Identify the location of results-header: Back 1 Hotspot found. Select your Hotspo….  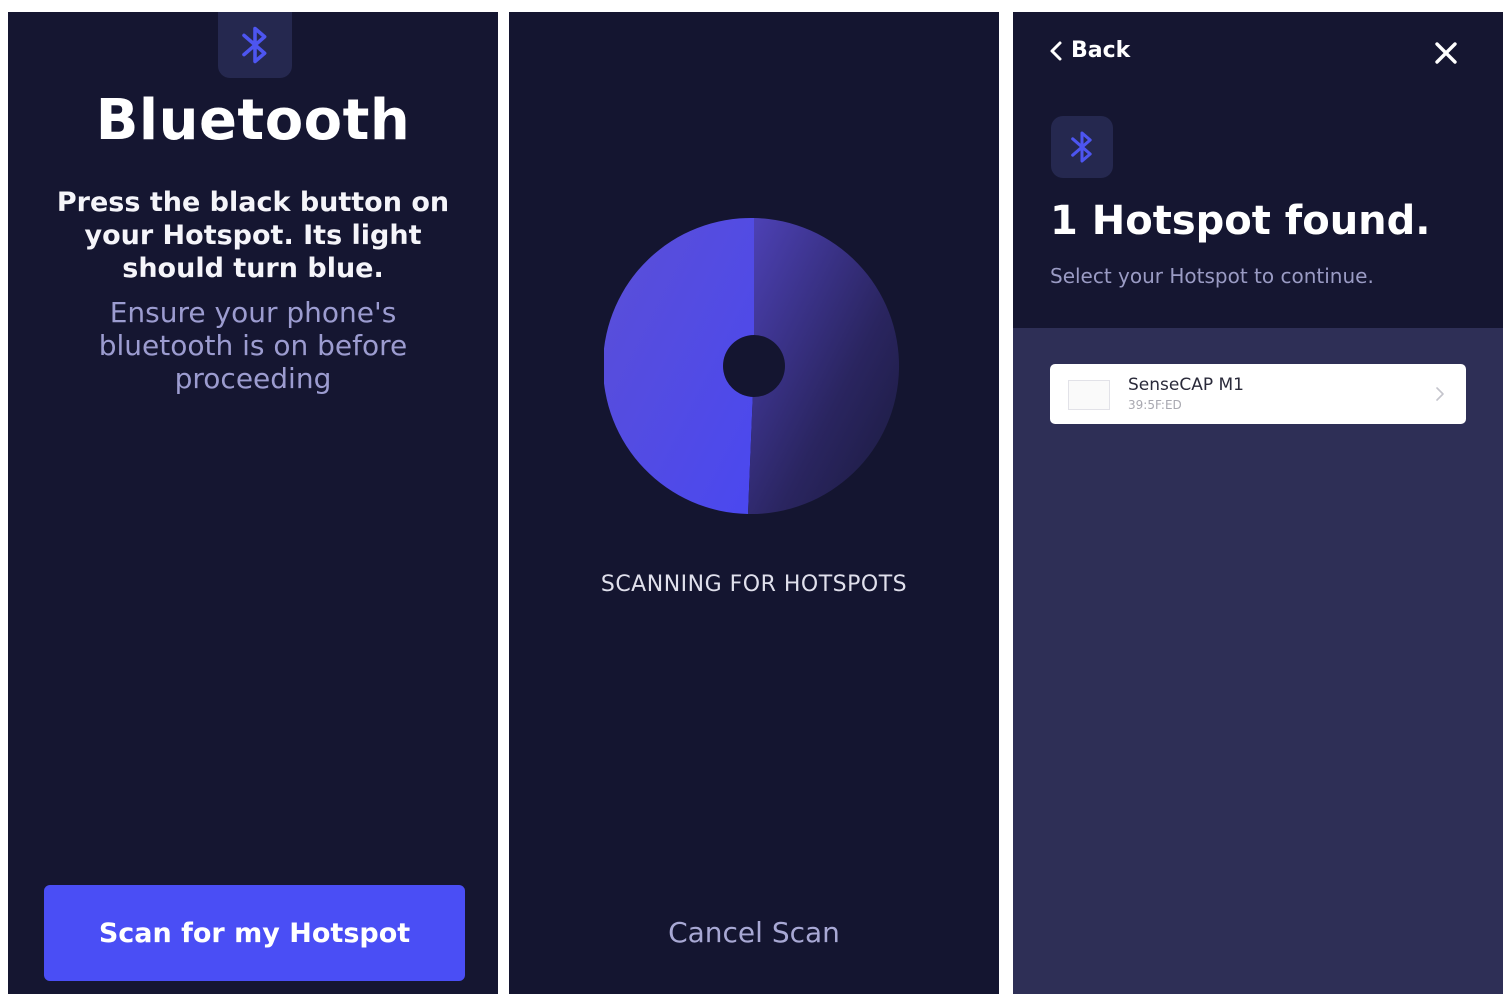
(1258, 170).